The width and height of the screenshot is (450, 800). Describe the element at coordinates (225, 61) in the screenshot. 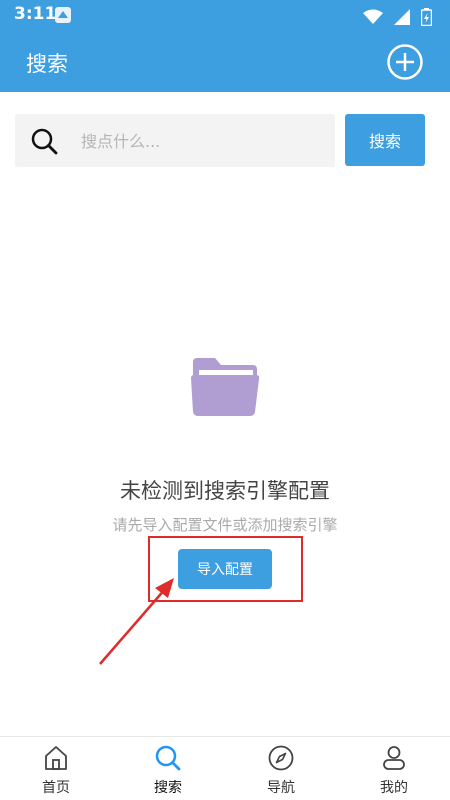

I see `app-bar: 搜索` at that location.